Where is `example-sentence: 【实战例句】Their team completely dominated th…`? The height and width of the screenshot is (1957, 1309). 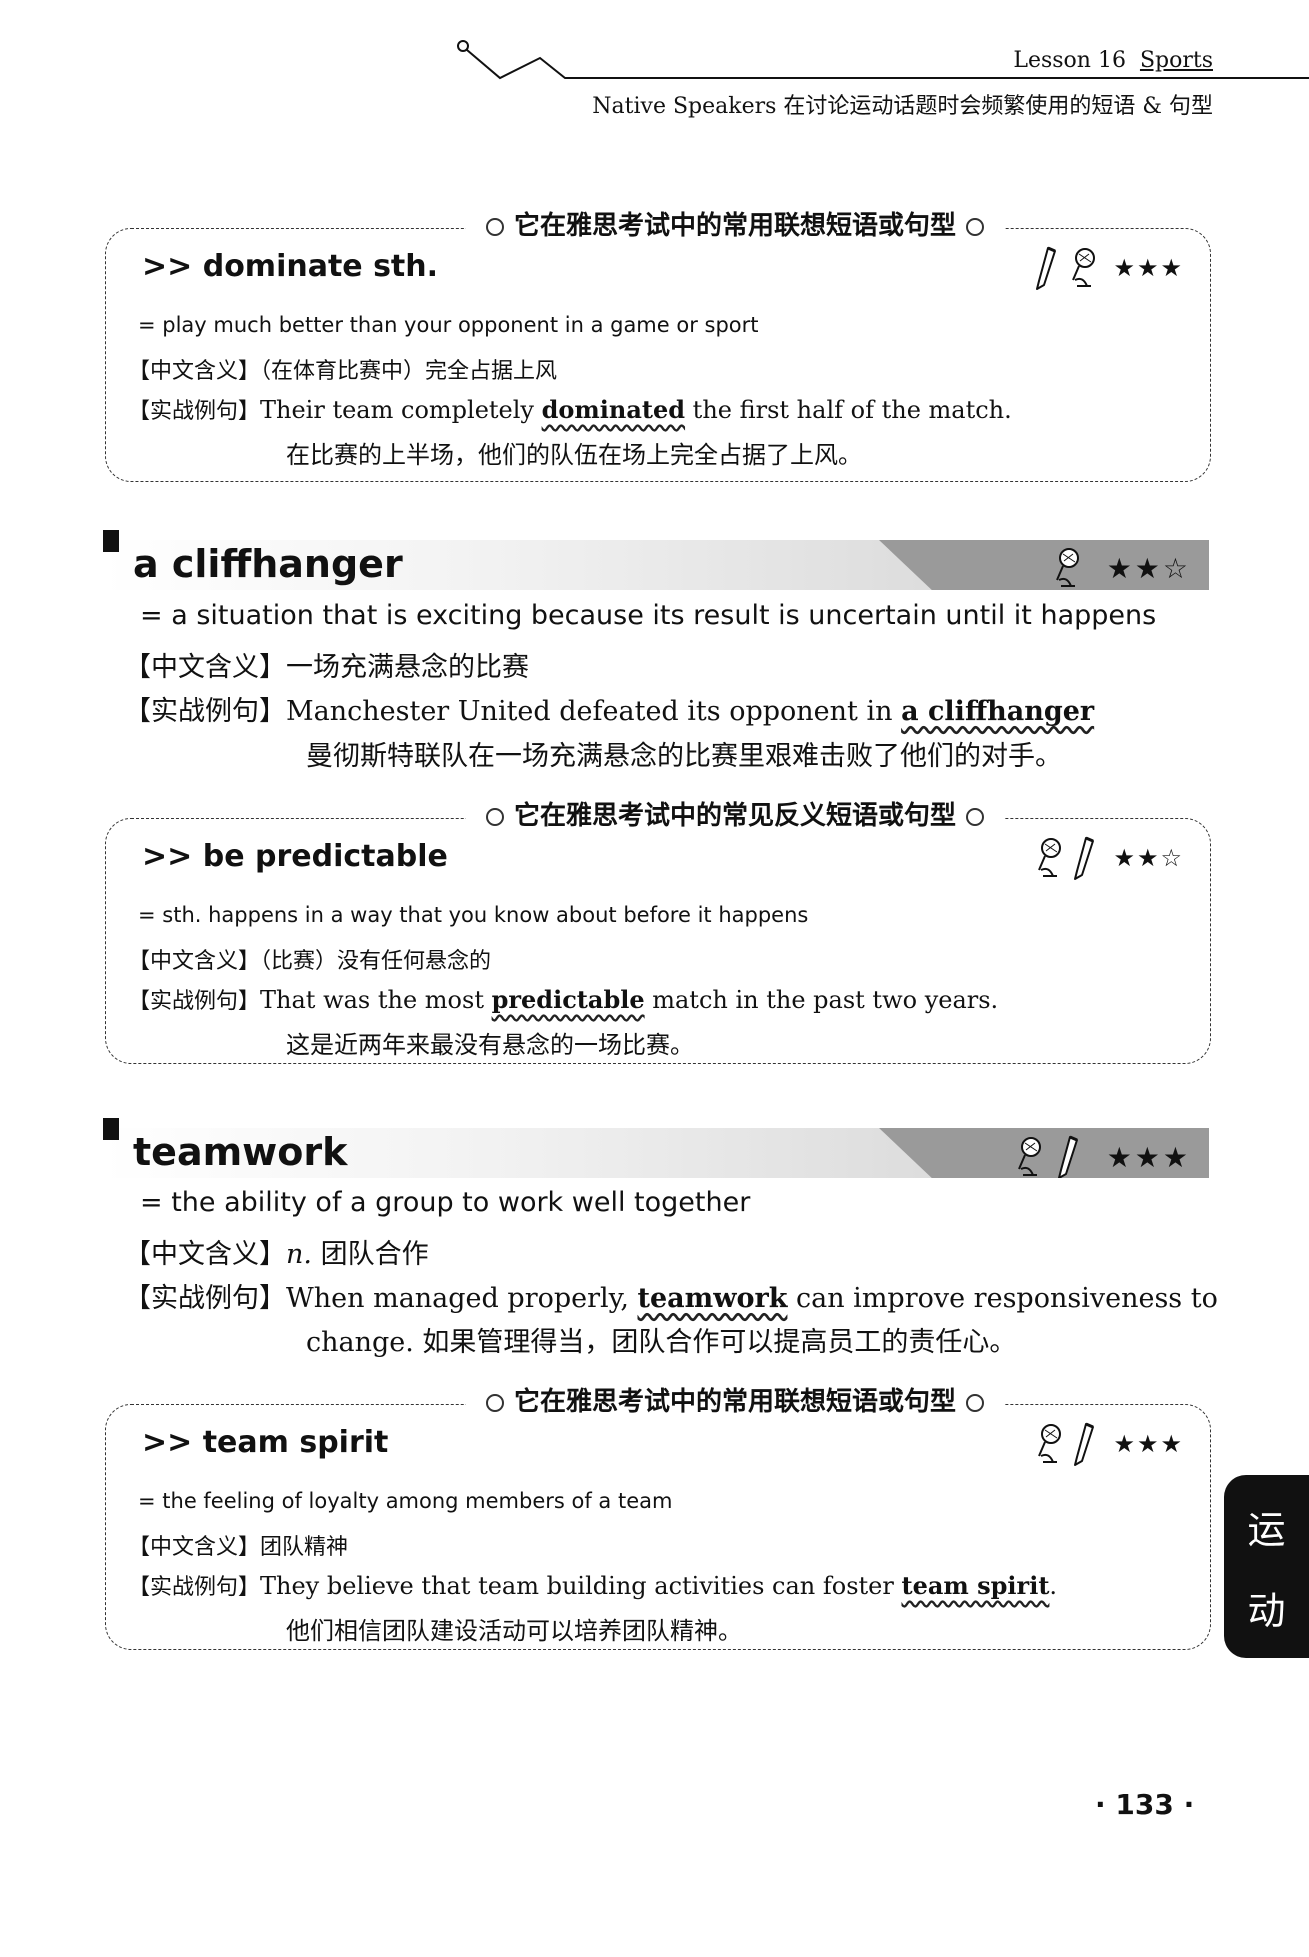 example-sentence: 【实战例句】Their team completely dominated th… is located at coordinates (570, 409).